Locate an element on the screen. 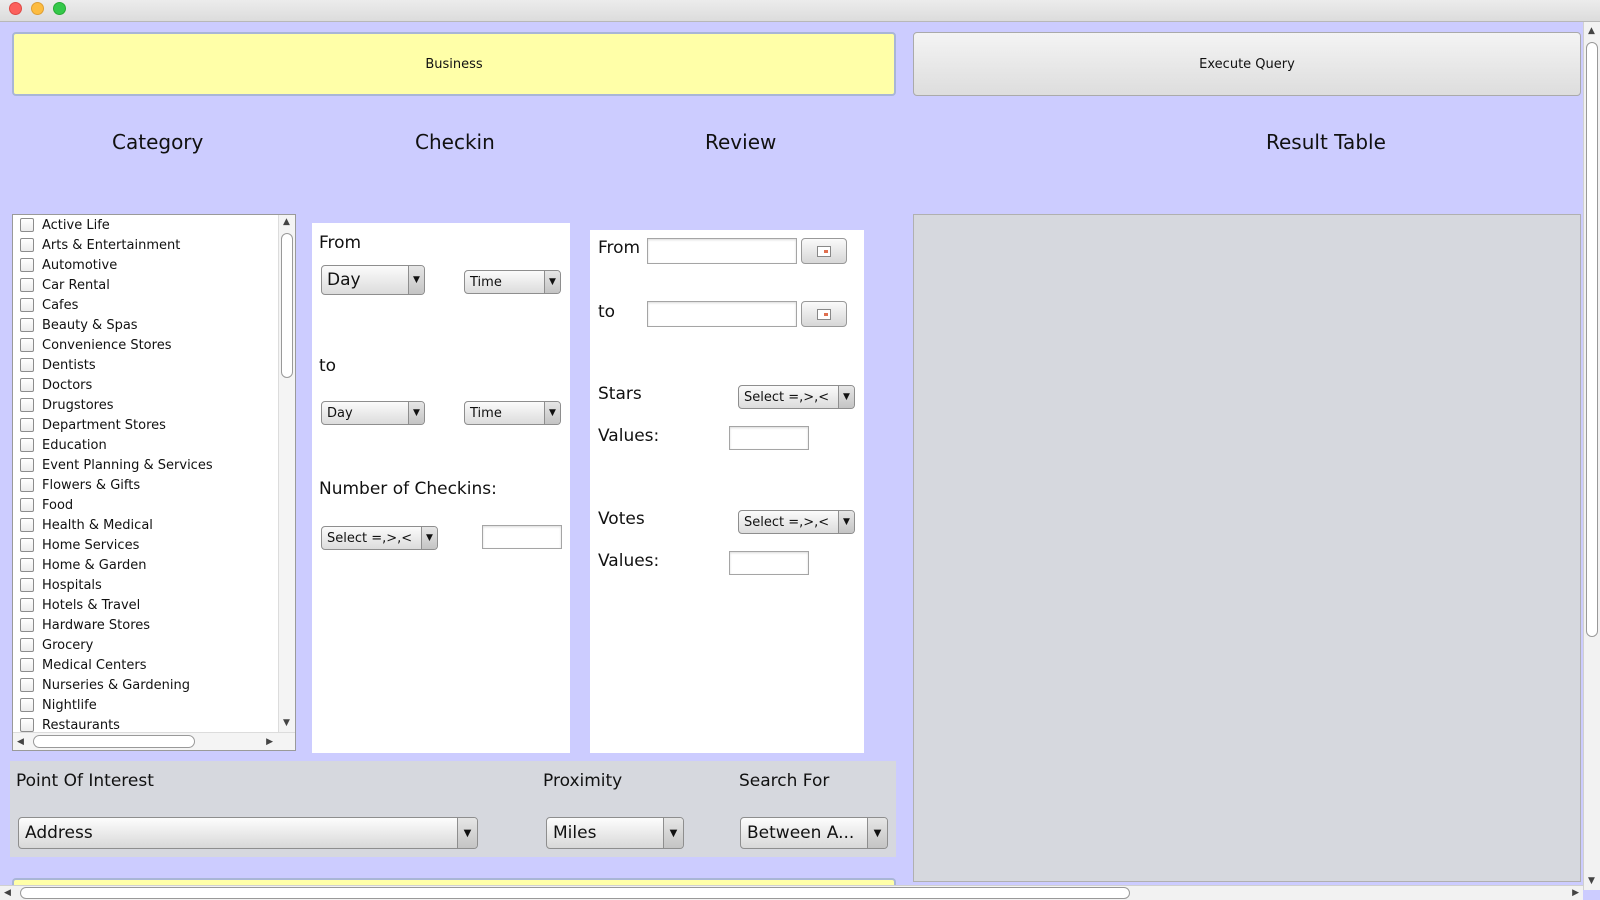 Image resolution: width=1600 pixels, height=900 pixels. proximity-select: Miles ▼ is located at coordinates (615, 833).